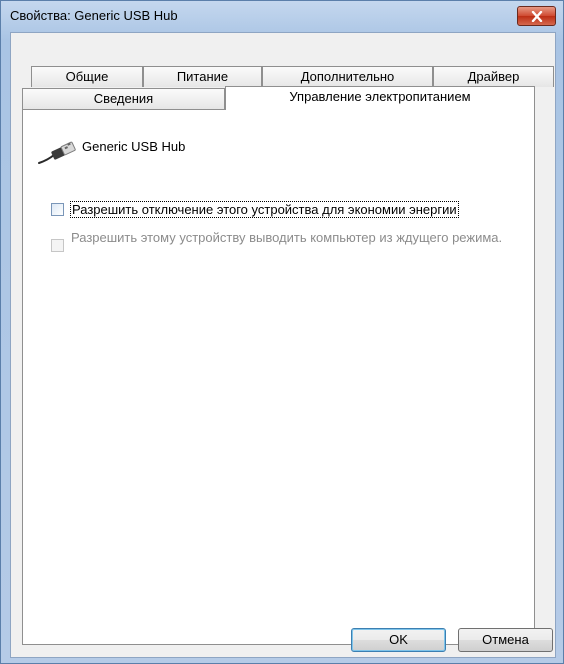  Describe the element at coordinates (347, 76) in the screenshot. I see `tab-advanced: Дополнительно` at that location.